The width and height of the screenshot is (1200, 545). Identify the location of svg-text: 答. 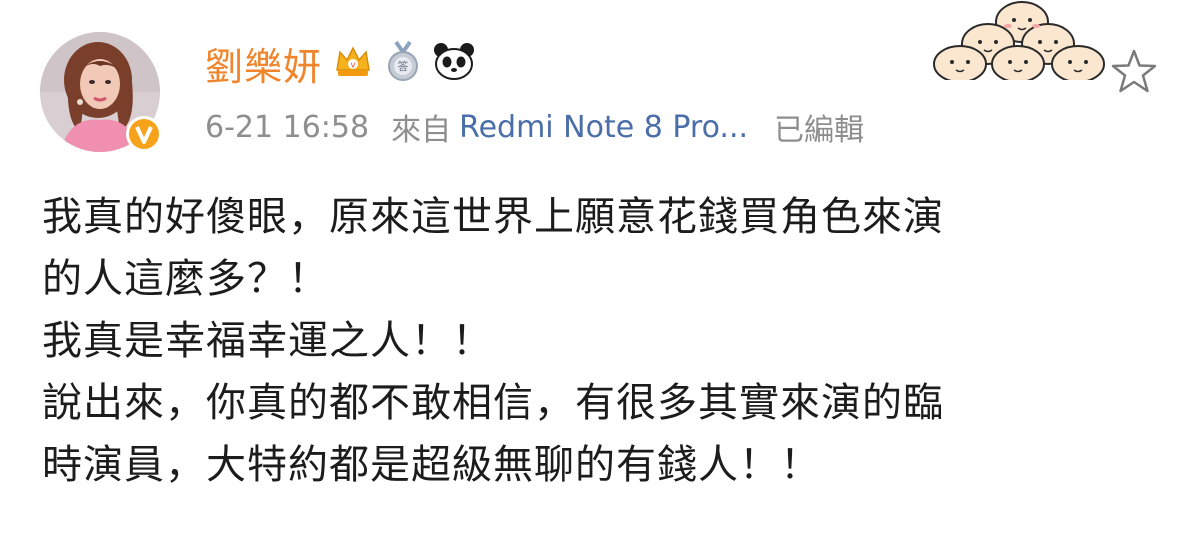
(403, 66).